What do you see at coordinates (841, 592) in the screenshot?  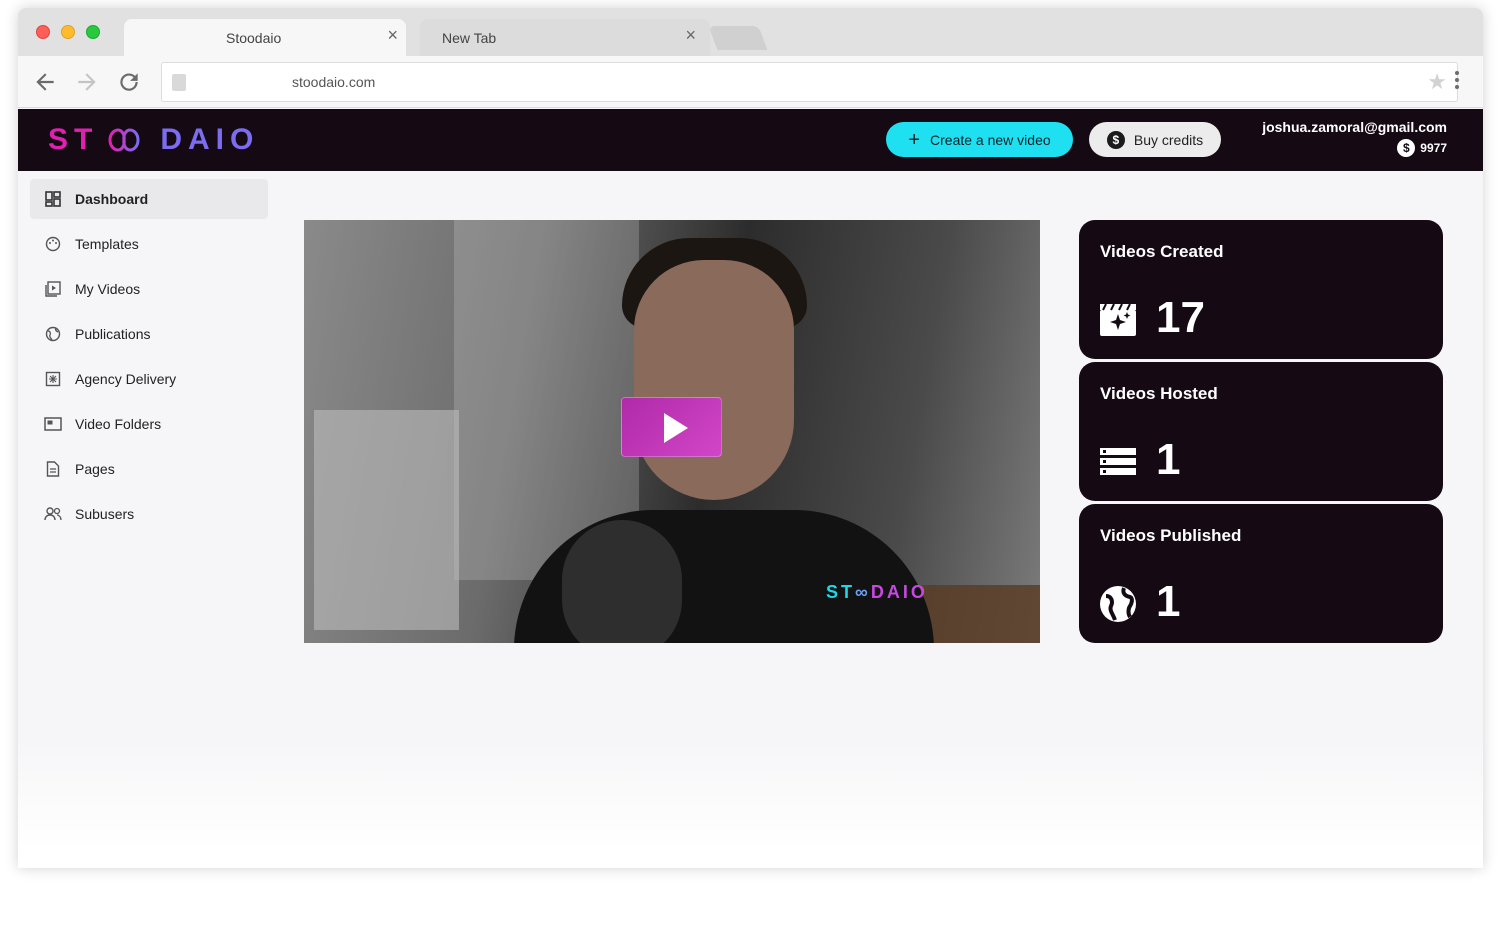 I see `watermark-left: ST` at bounding box center [841, 592].